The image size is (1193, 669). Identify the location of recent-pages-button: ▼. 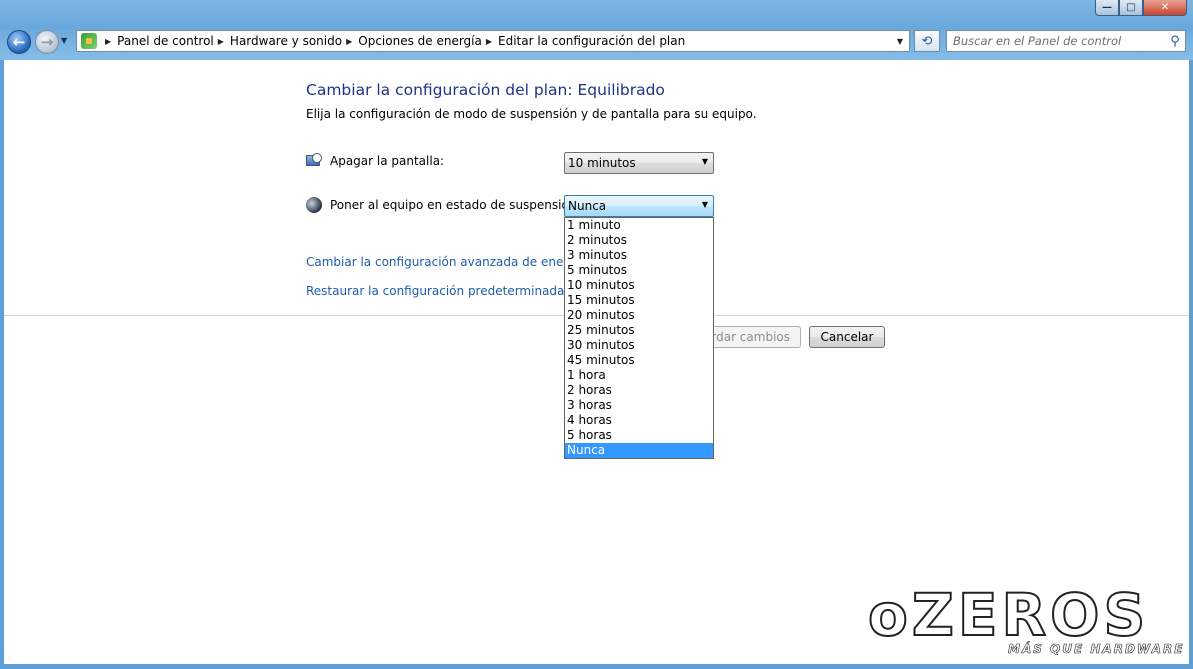
(64, 40).